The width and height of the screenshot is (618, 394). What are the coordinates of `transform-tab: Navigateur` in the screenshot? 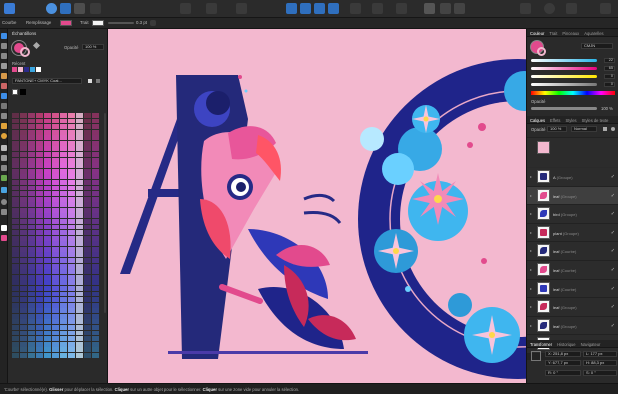 It's located at (590, 343).